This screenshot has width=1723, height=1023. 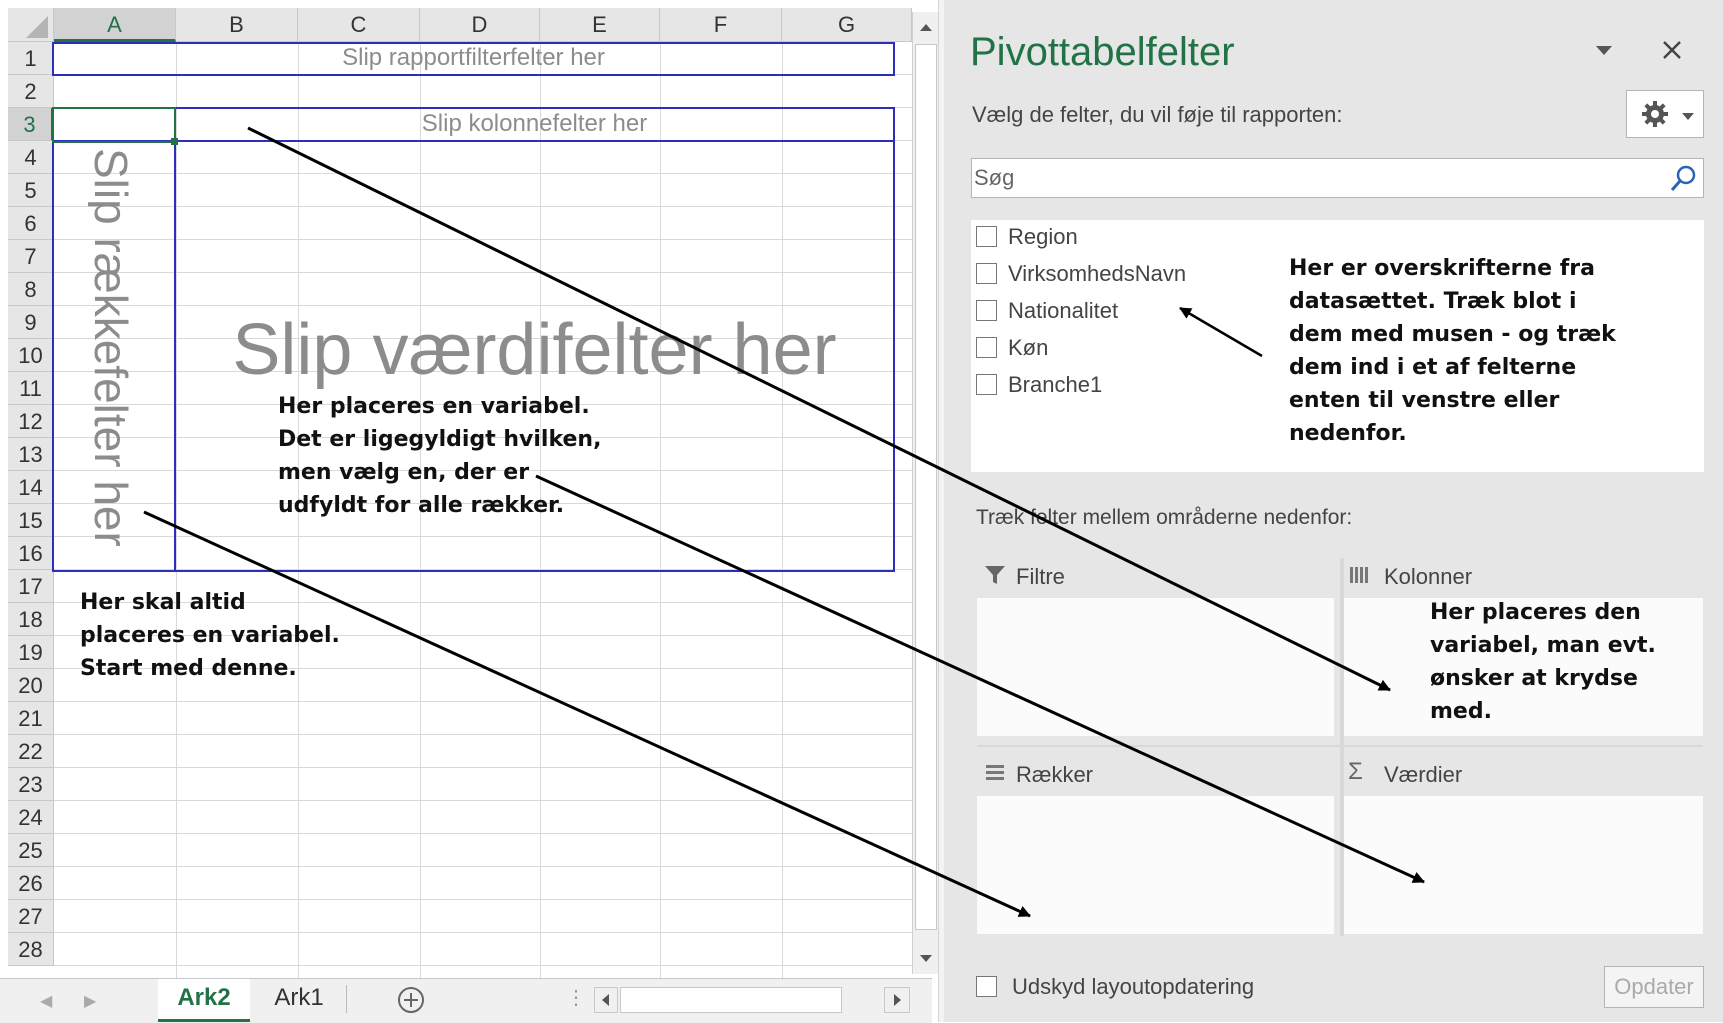 I want to click on row-header: 27, so click(x=31, y=916).